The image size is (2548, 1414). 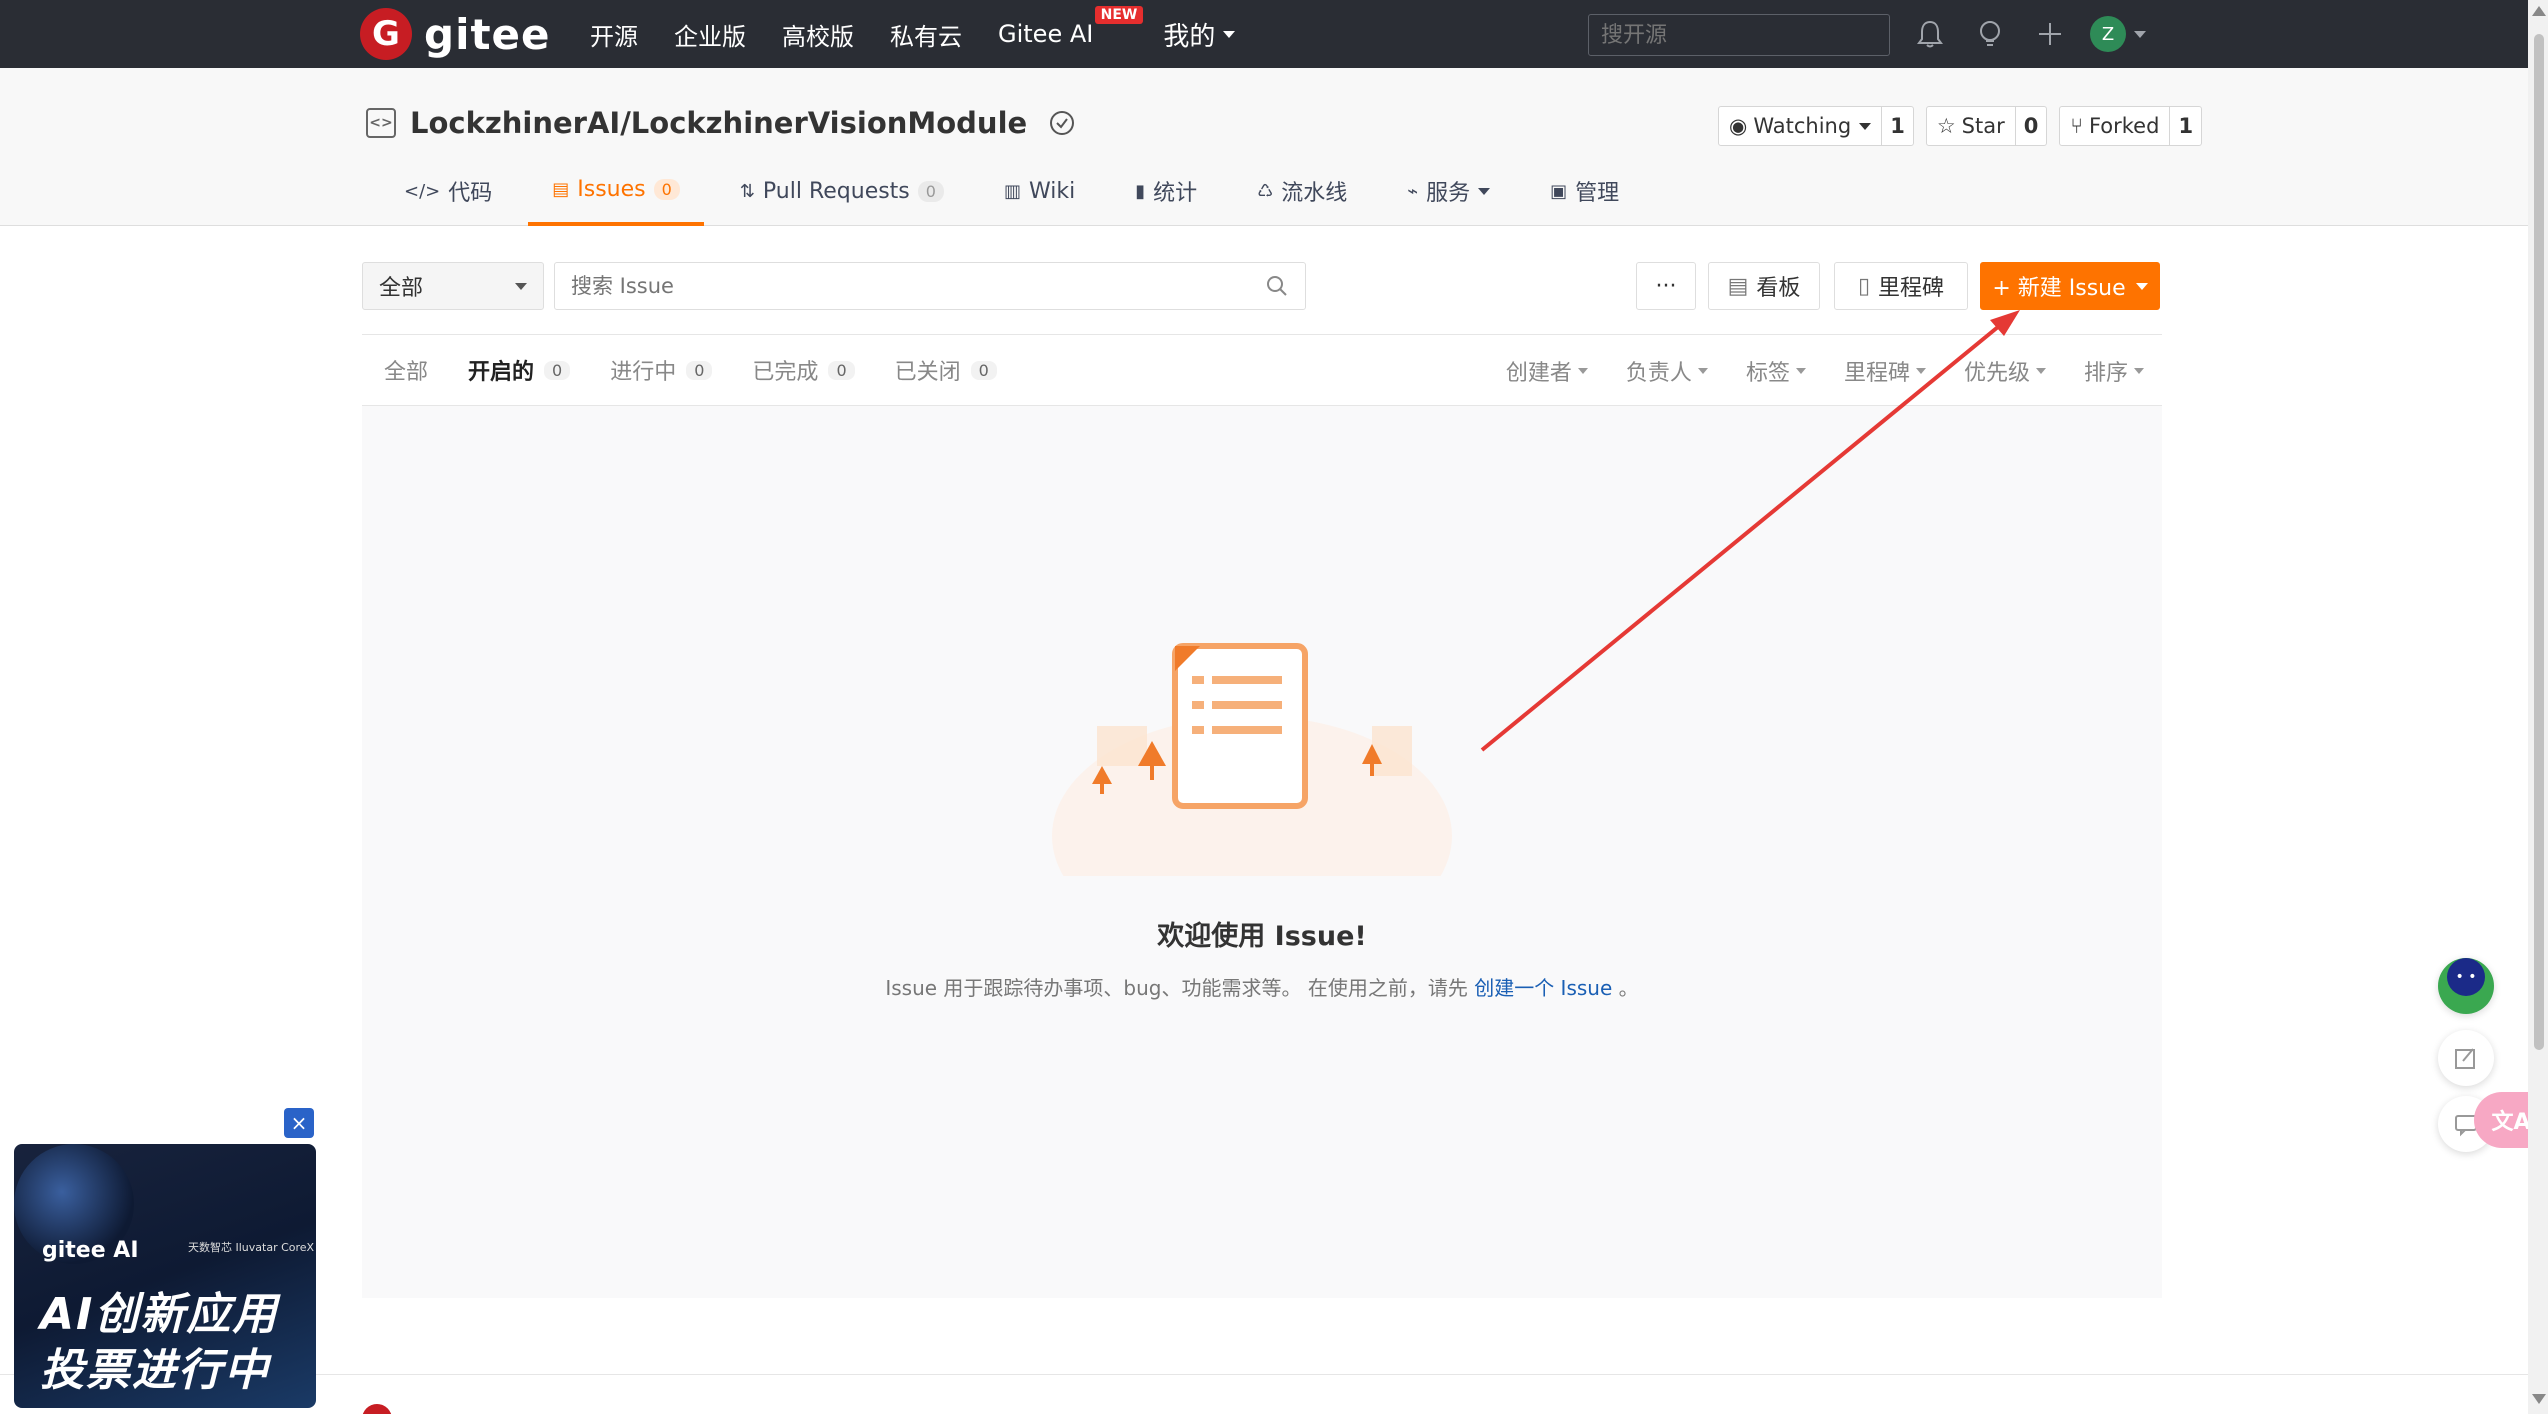 What do you see at coordinates (1547, 371) in the screenshot?
I see `filter-author: 创建者` at bounding box center [1547, 371].